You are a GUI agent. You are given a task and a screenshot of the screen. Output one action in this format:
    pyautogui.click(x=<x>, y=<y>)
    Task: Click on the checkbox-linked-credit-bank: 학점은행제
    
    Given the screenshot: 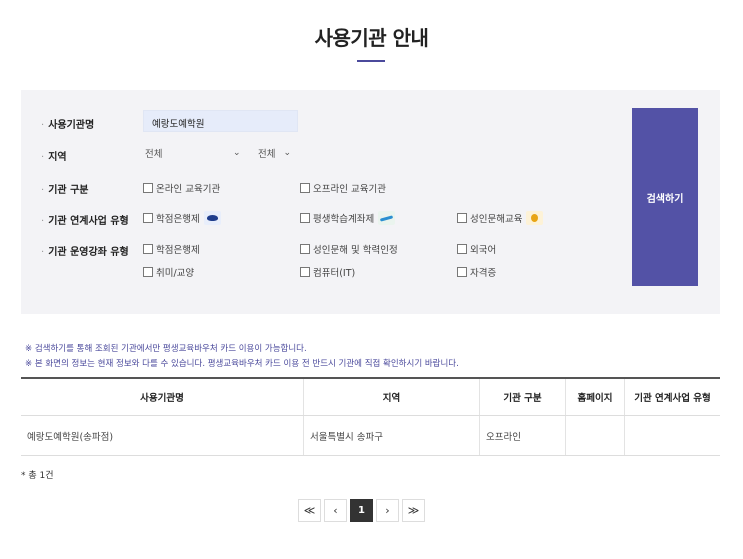 What is the action you would take?
    pyautogui.click(x=182, y=218)
    